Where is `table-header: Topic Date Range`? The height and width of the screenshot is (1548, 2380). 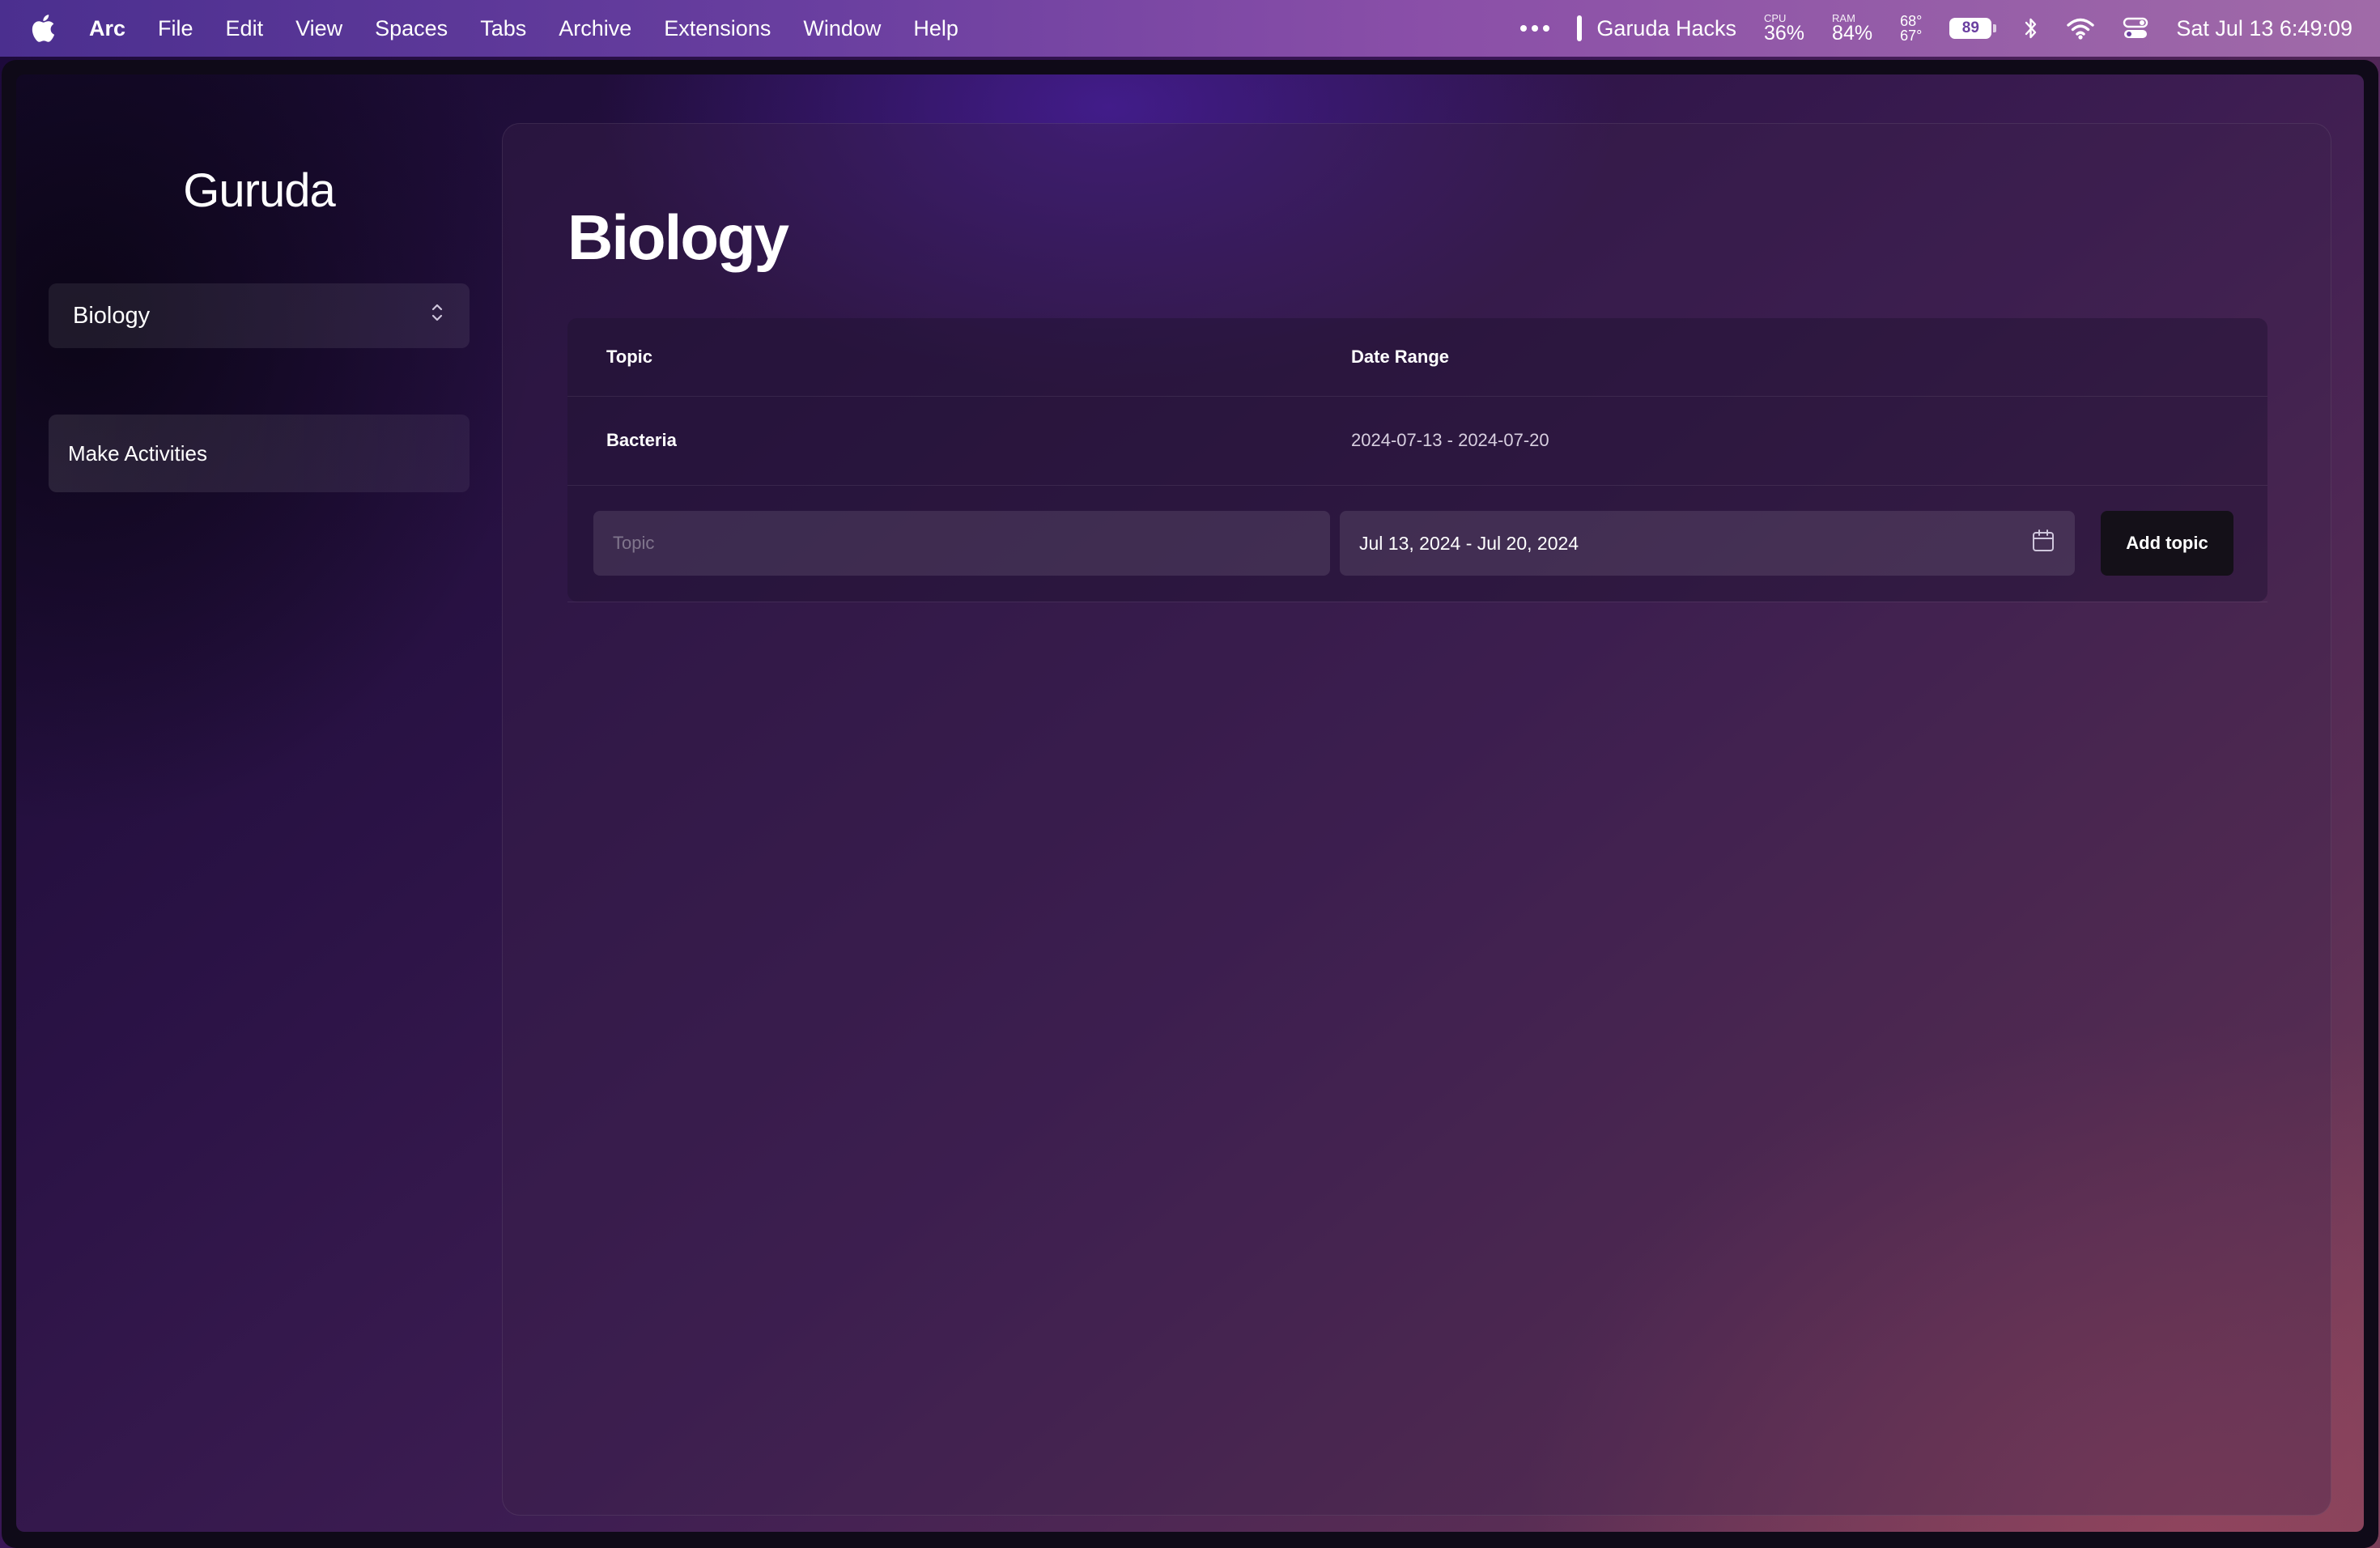 table-header: Topic Date Range is located at coordinates (1417, 358).